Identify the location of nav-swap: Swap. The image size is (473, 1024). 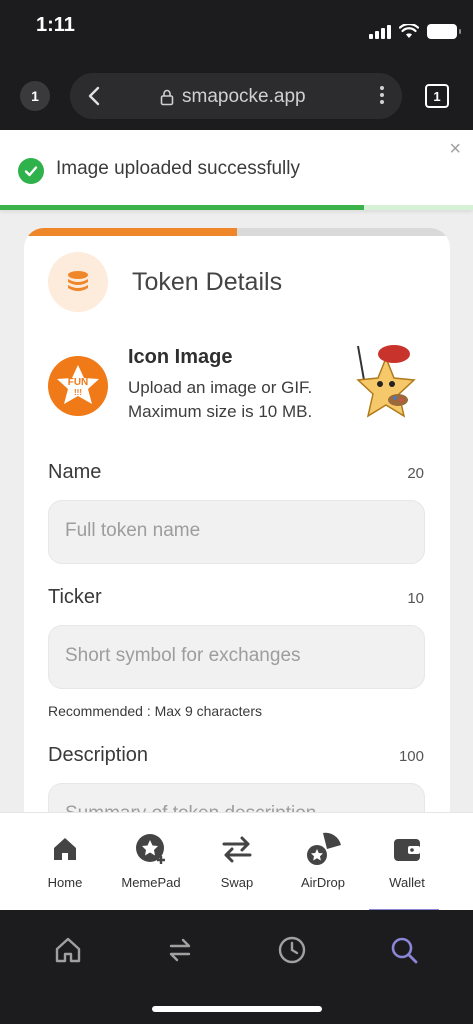
(237, 861).